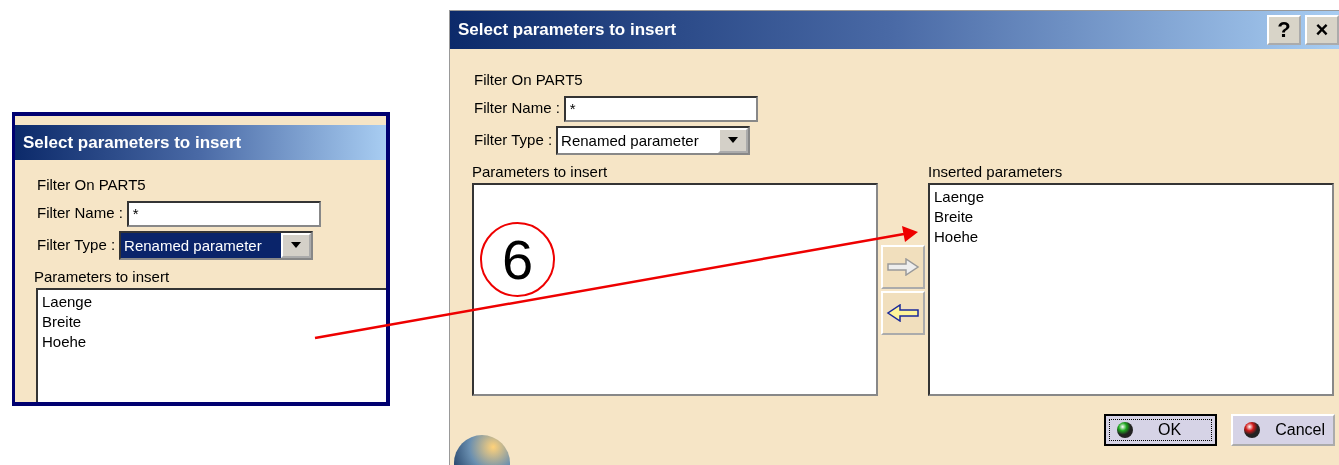  I want to click on inserted-list: Laenge Breite Hoehe, so click(1131, 289).